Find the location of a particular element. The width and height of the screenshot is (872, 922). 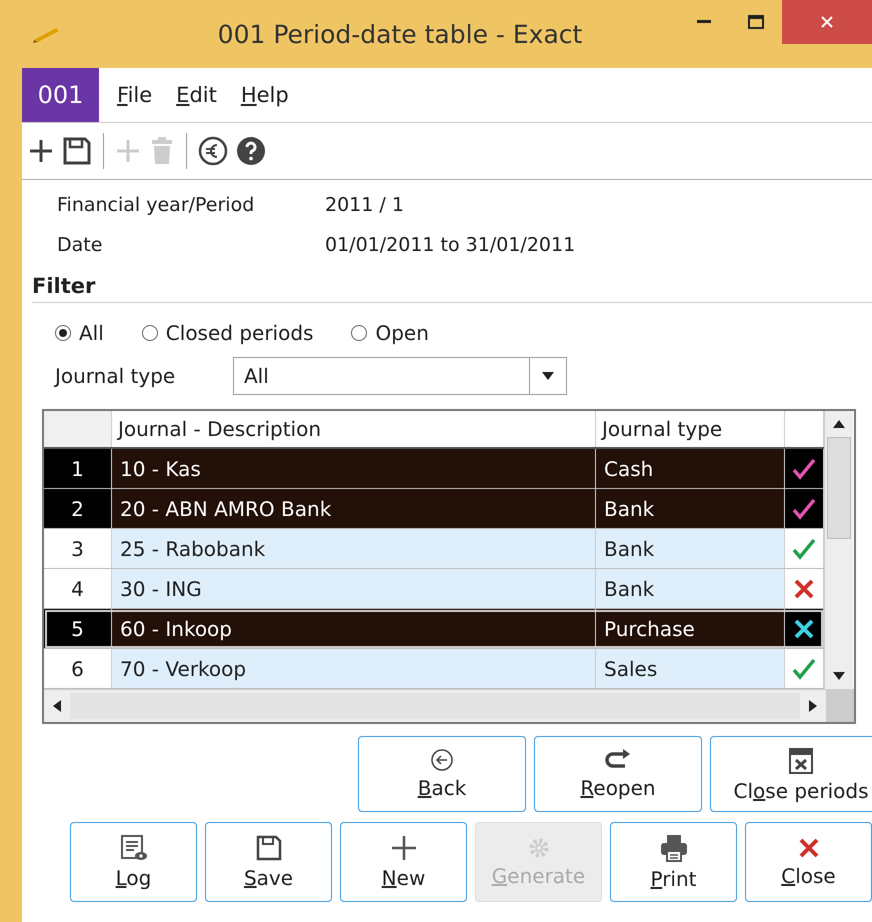

log-icon is located at coordinates (134, 848).